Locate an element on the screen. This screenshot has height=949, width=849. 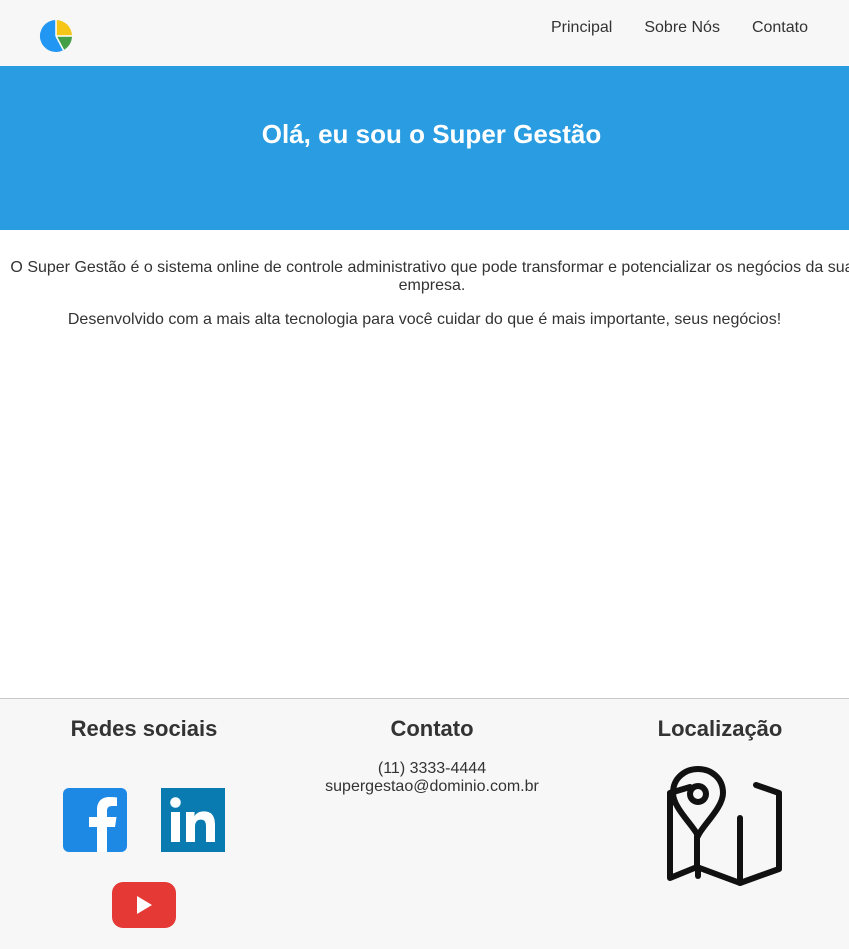
youtube-icon is located at coordinates (144, 905).